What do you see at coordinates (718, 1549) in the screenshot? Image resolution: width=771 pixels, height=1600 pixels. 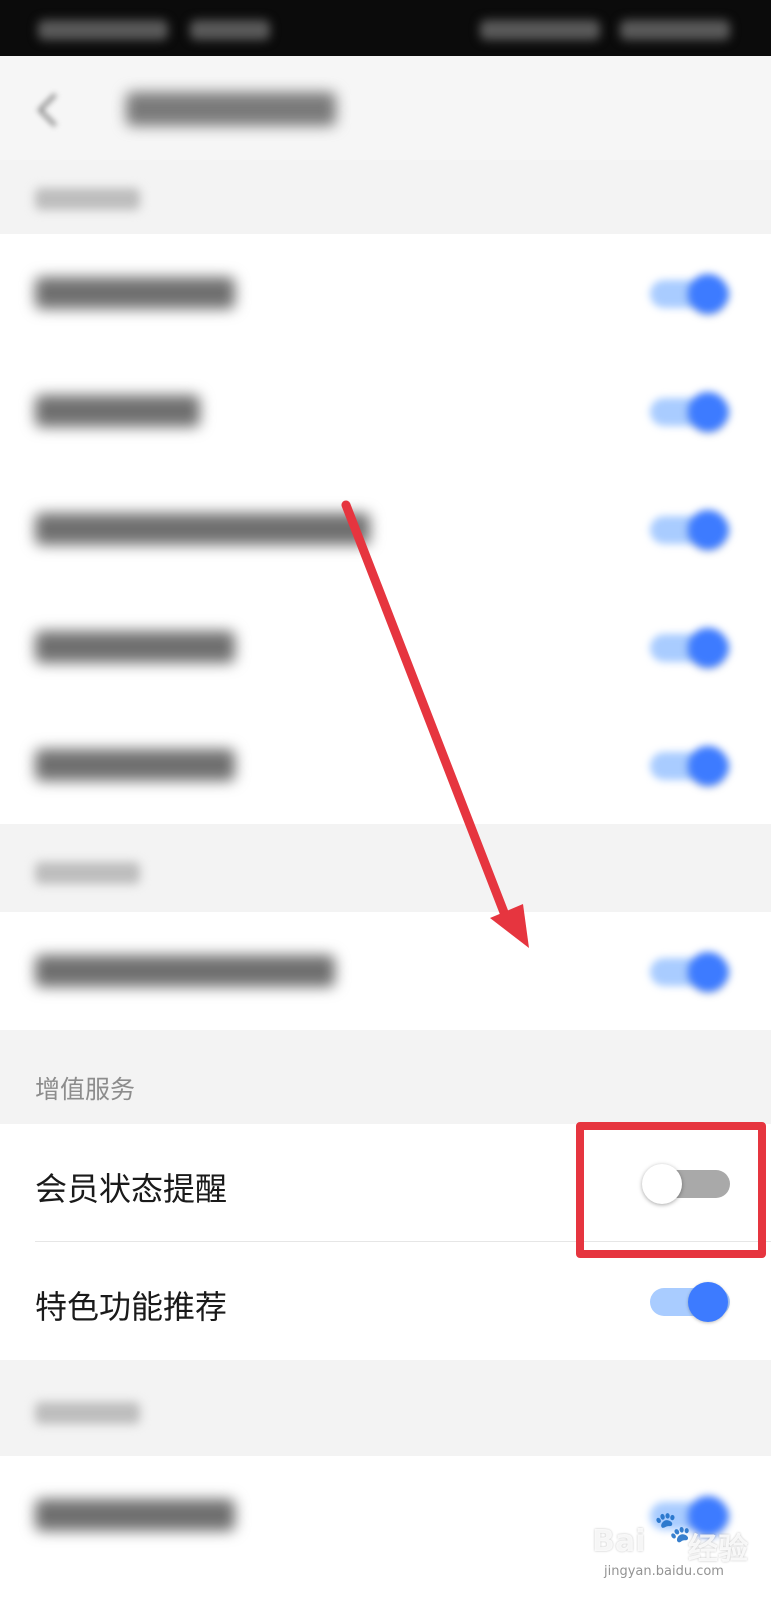 I see `watermark-brand2: 经验` at bounding box center [718, 1549].